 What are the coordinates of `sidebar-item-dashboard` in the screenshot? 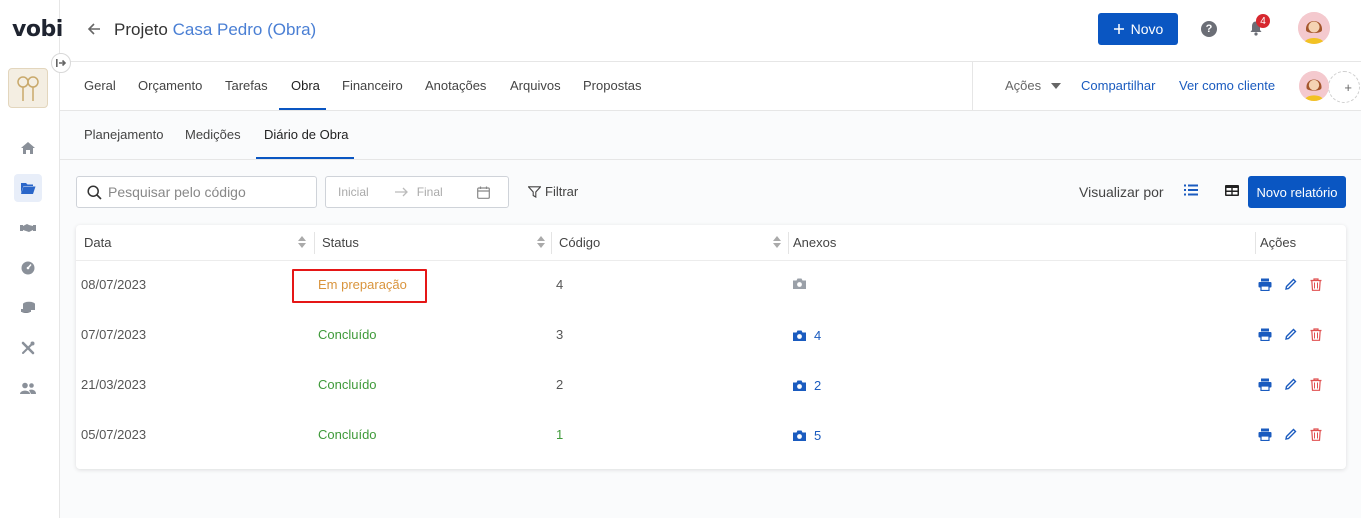 It's located at (28, 268).